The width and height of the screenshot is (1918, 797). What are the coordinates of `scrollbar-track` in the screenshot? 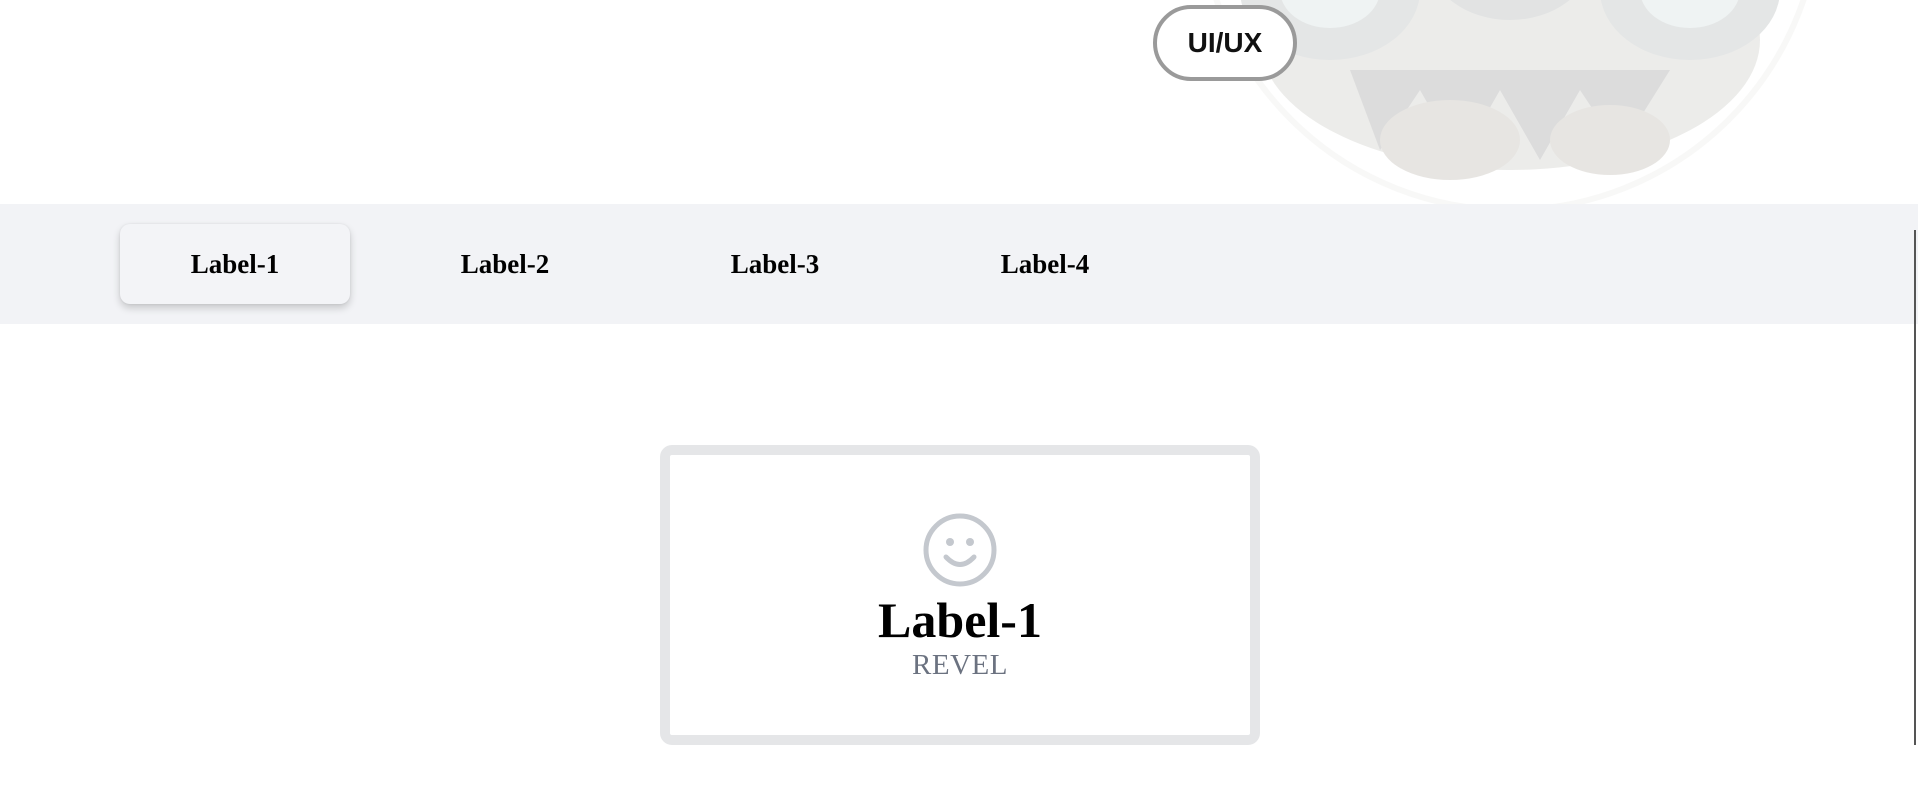 It's located at (1915, 487).